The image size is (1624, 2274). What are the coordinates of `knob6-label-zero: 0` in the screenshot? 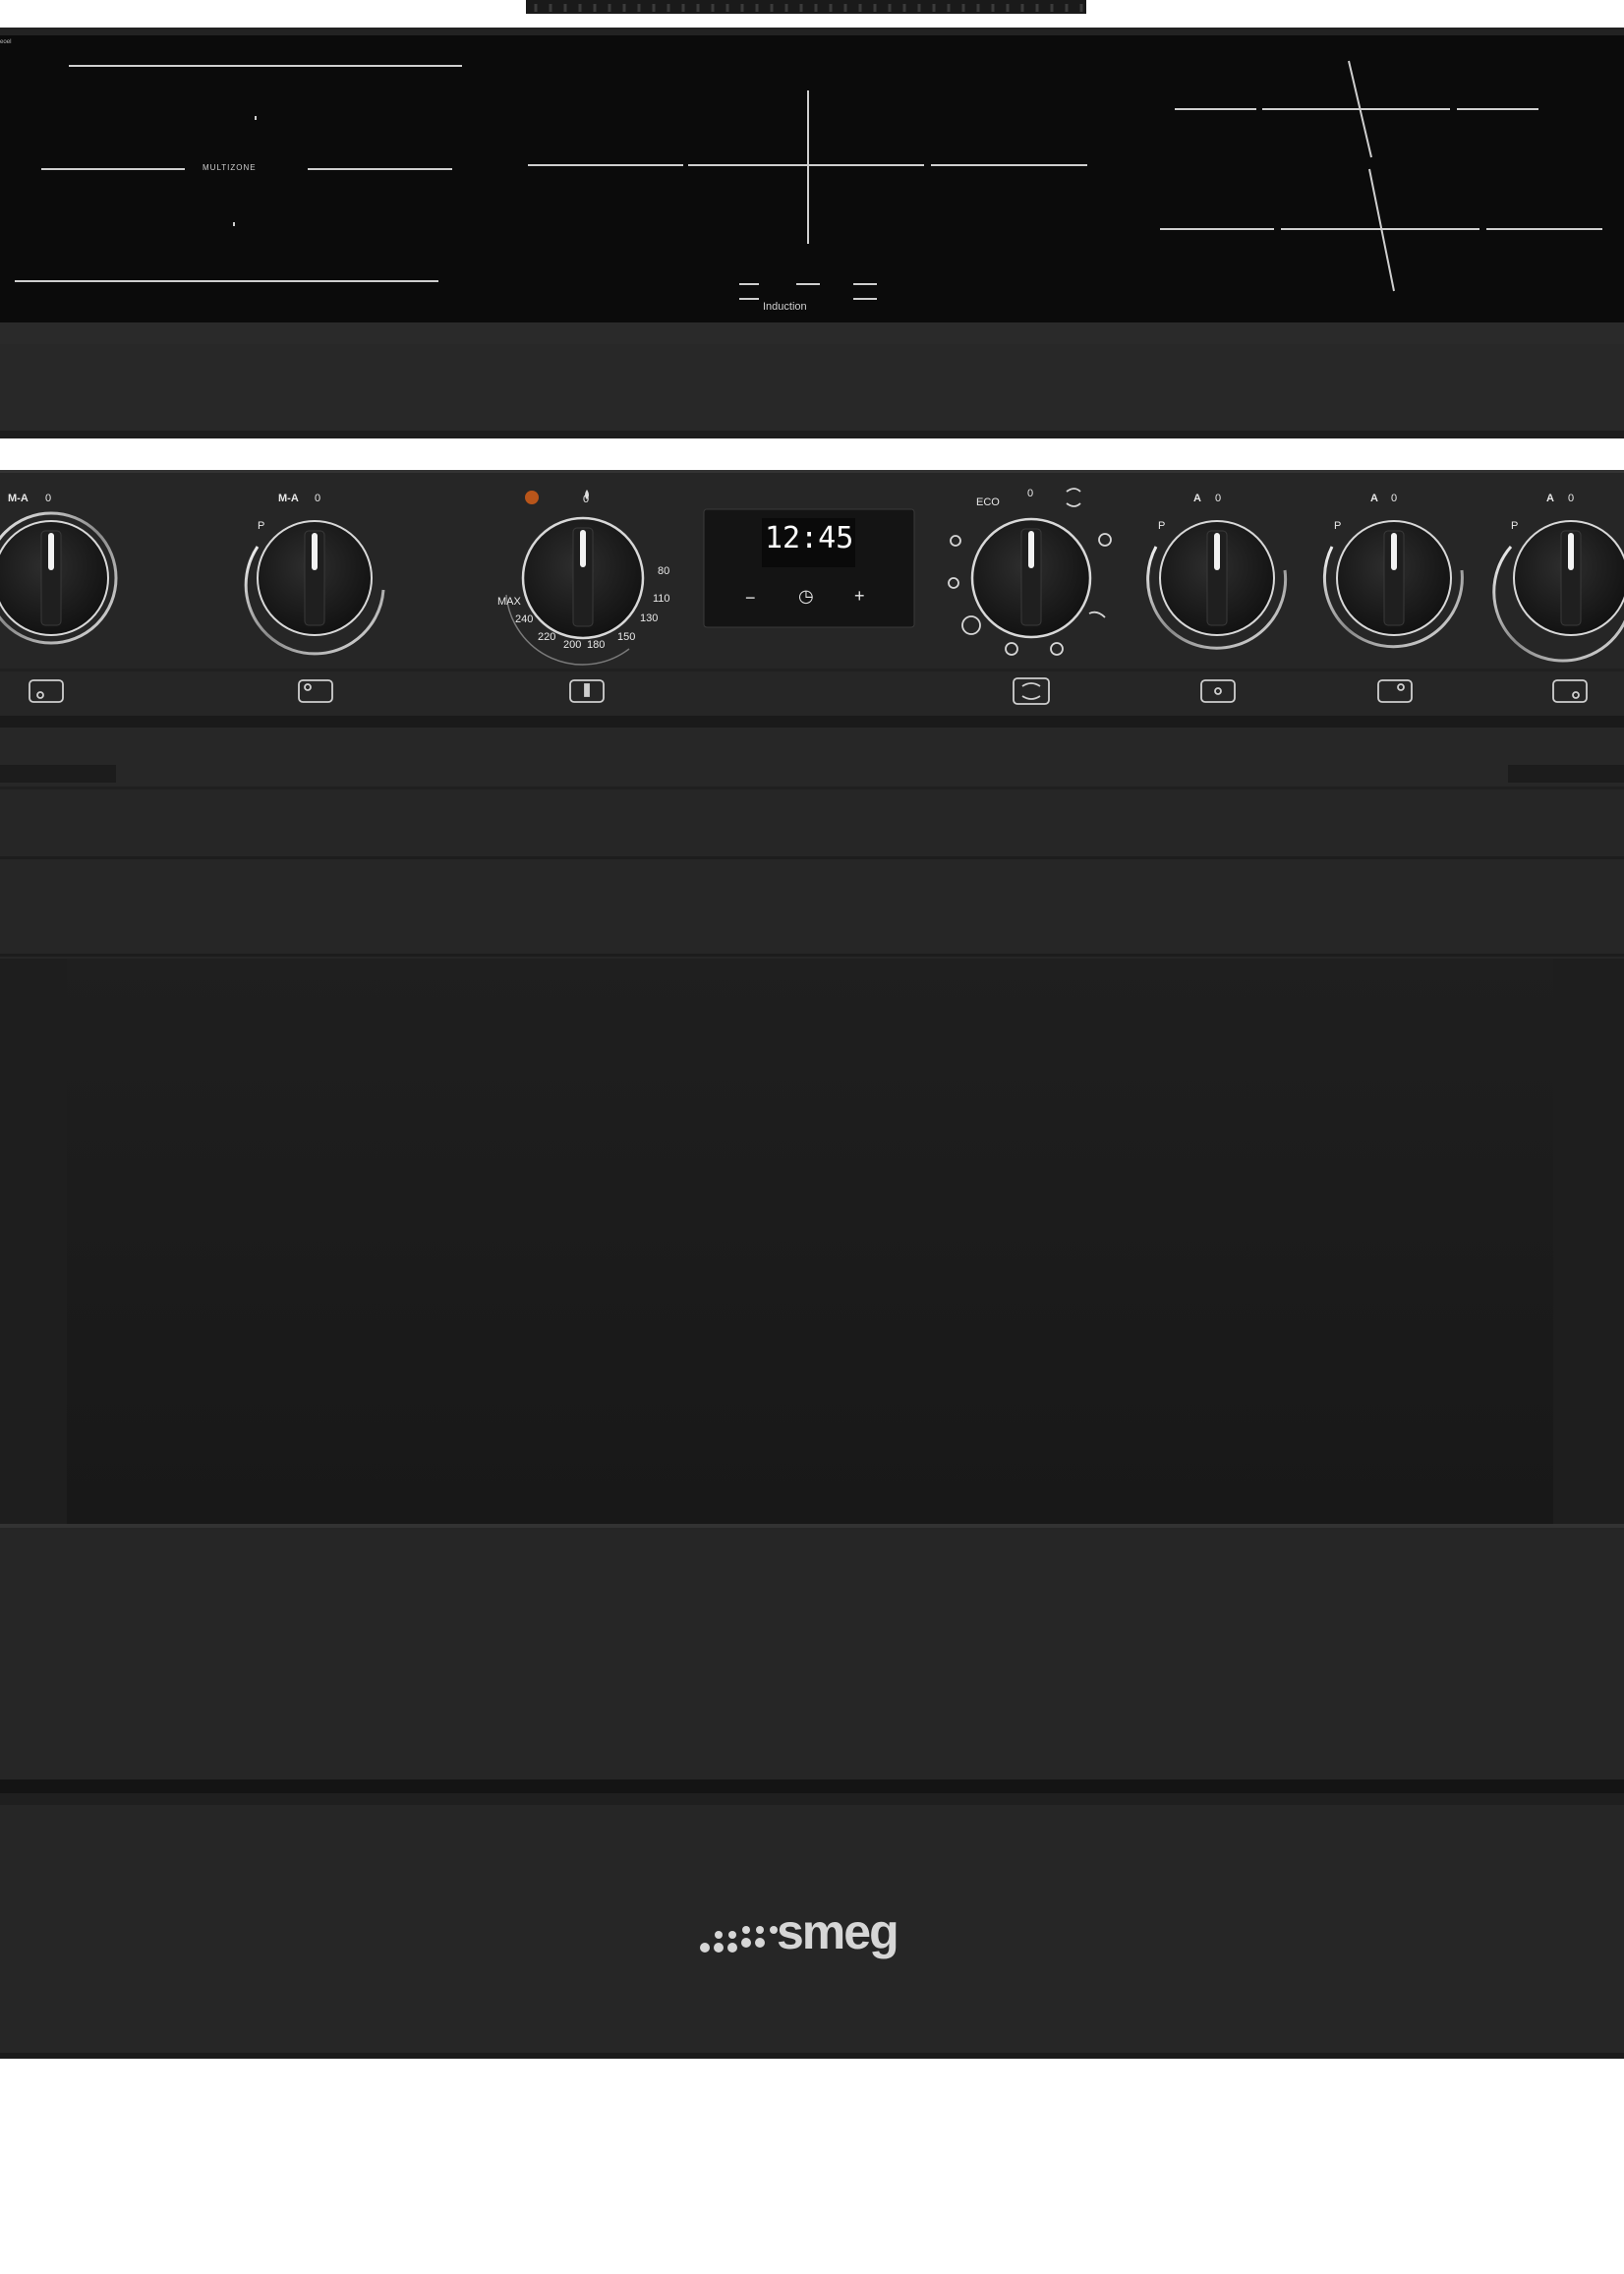 It's located at (1394, 498).